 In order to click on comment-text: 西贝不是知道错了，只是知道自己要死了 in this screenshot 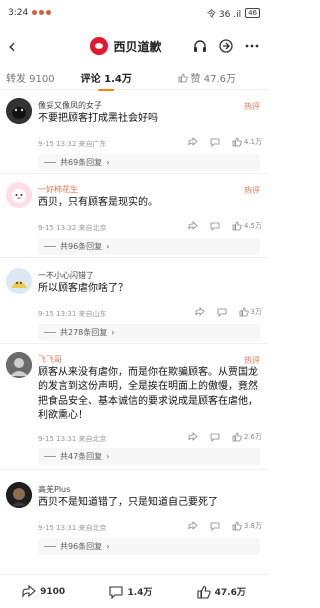, I will do `click(128, 502)`.